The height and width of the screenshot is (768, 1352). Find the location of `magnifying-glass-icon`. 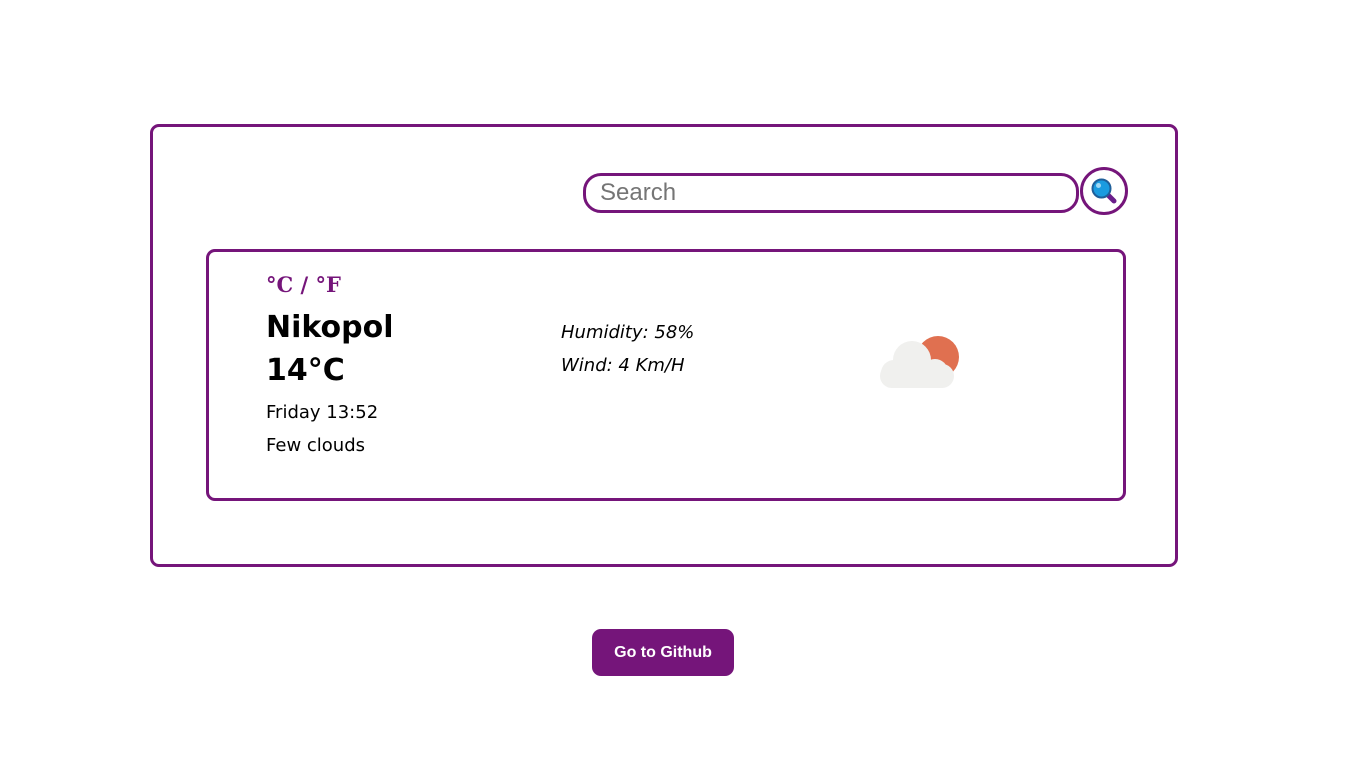

magnifying-glass-icon is located at coordinates (1104, 191).